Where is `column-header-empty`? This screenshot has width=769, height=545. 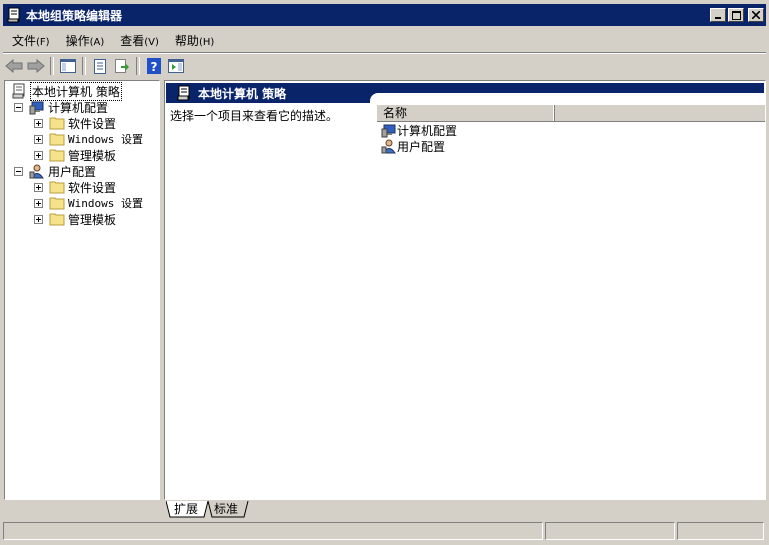
column-header-empty is located at coordinates (660, 113).